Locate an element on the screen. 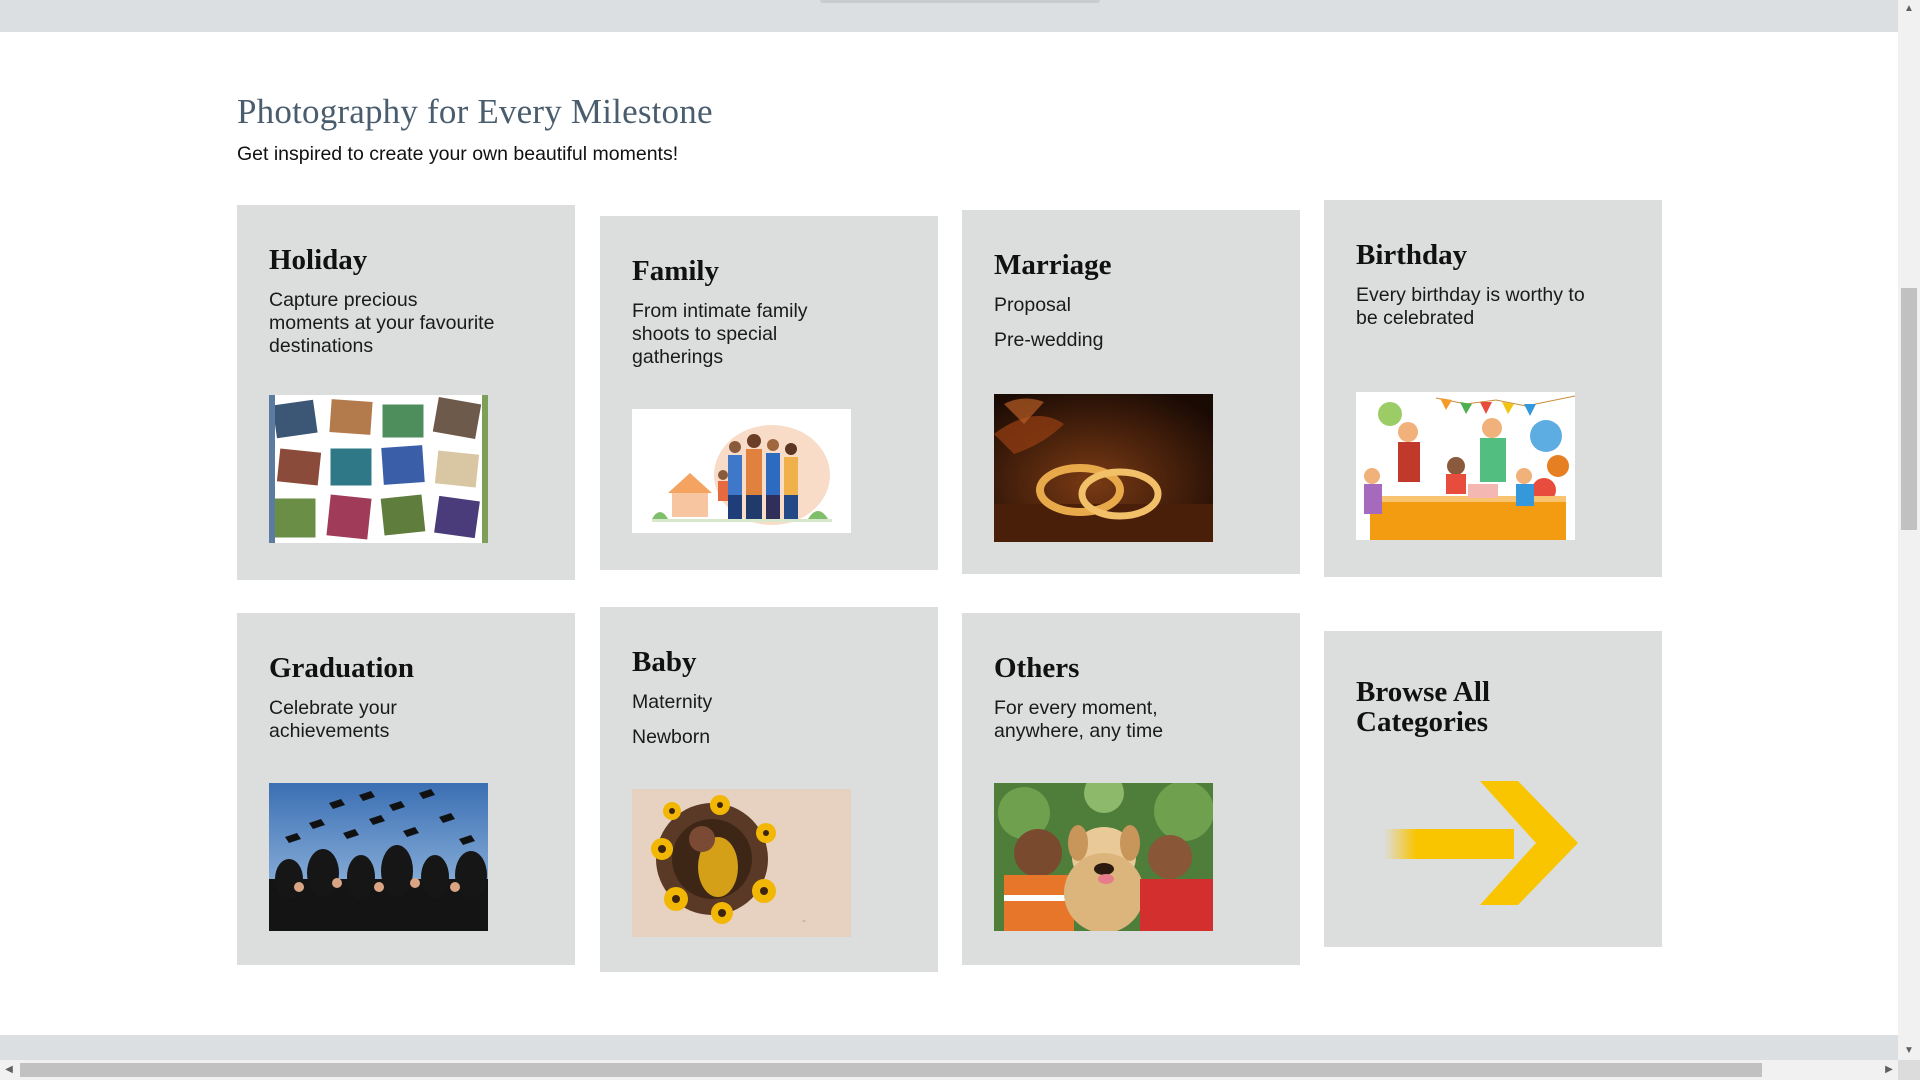 Image resolution: width=1920 pixels, height=1080 pixels. family-illustration-image is located at coordinates (741, 471).